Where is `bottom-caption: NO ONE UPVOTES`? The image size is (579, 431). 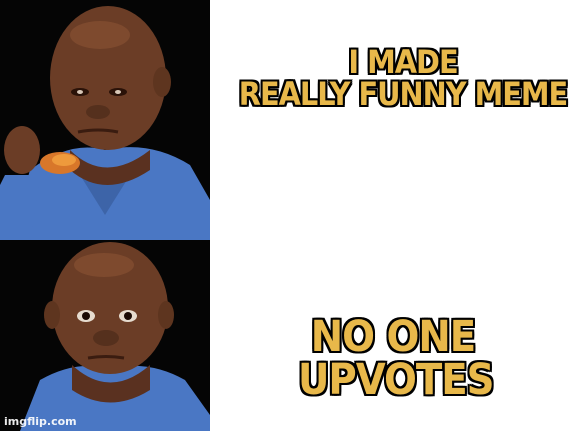
bottom-caption: NO ONE UPVOTES is located at coordinates (396, 358).